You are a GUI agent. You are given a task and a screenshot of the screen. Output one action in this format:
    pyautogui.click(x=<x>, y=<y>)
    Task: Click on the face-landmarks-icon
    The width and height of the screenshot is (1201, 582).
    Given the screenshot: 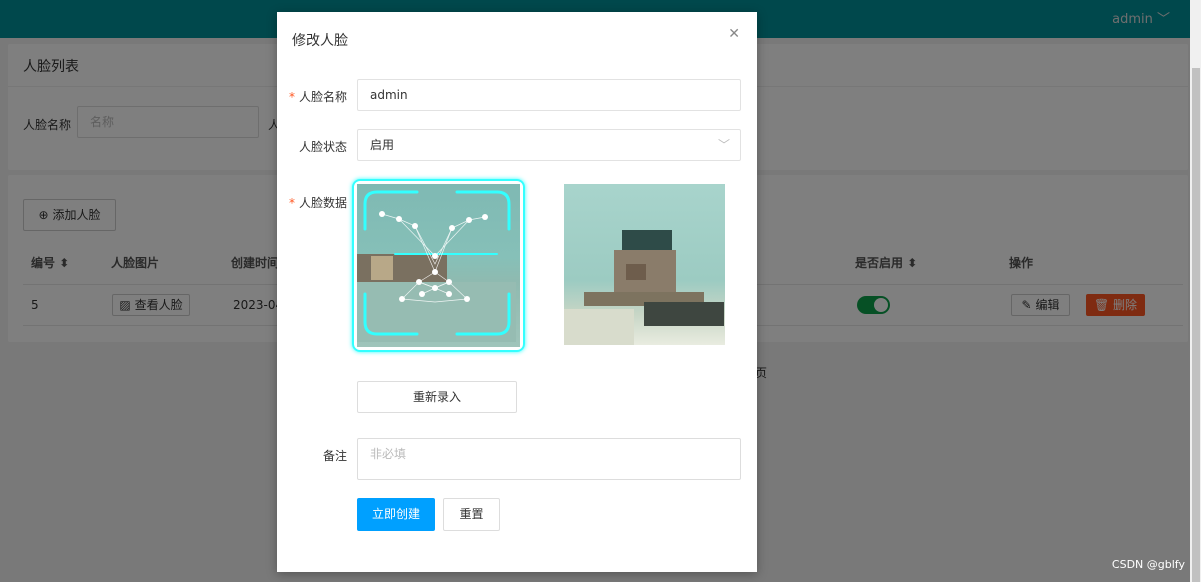 What is the action you would take?
    pyautogui.click(x=437, y=263)
    